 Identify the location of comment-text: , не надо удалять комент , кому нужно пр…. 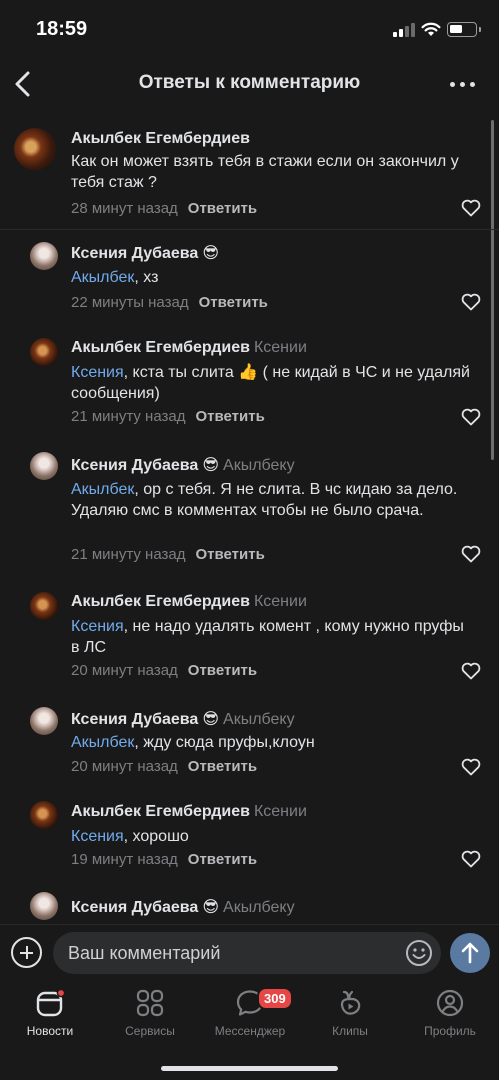
(267, 637).